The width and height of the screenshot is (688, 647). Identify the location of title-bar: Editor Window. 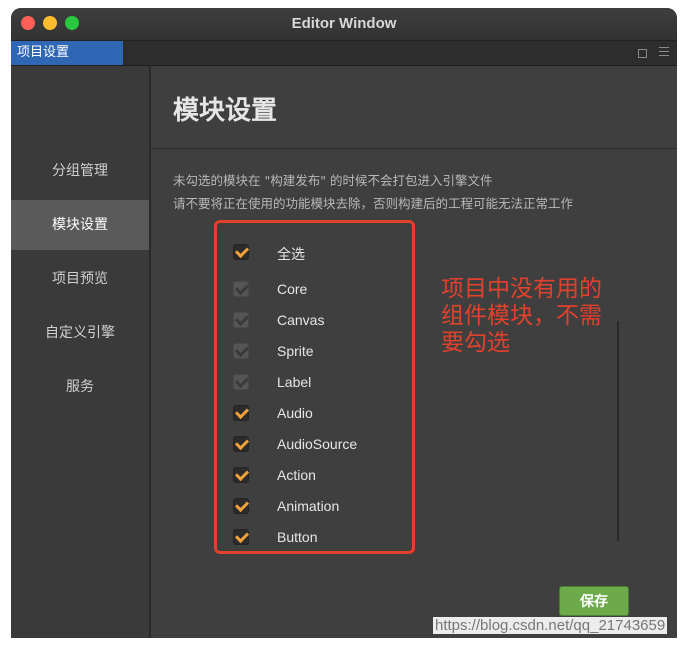
(344, 24).